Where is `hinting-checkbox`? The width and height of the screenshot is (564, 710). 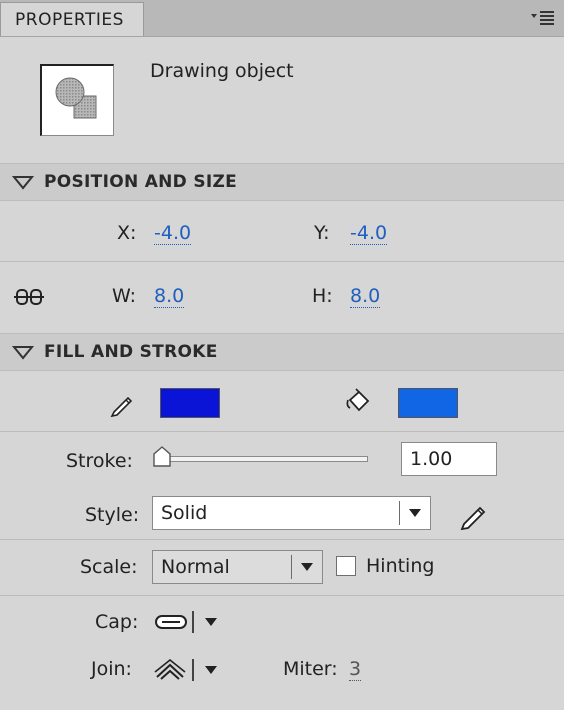
hinting-checkbox is located at coordinates (346, 566).